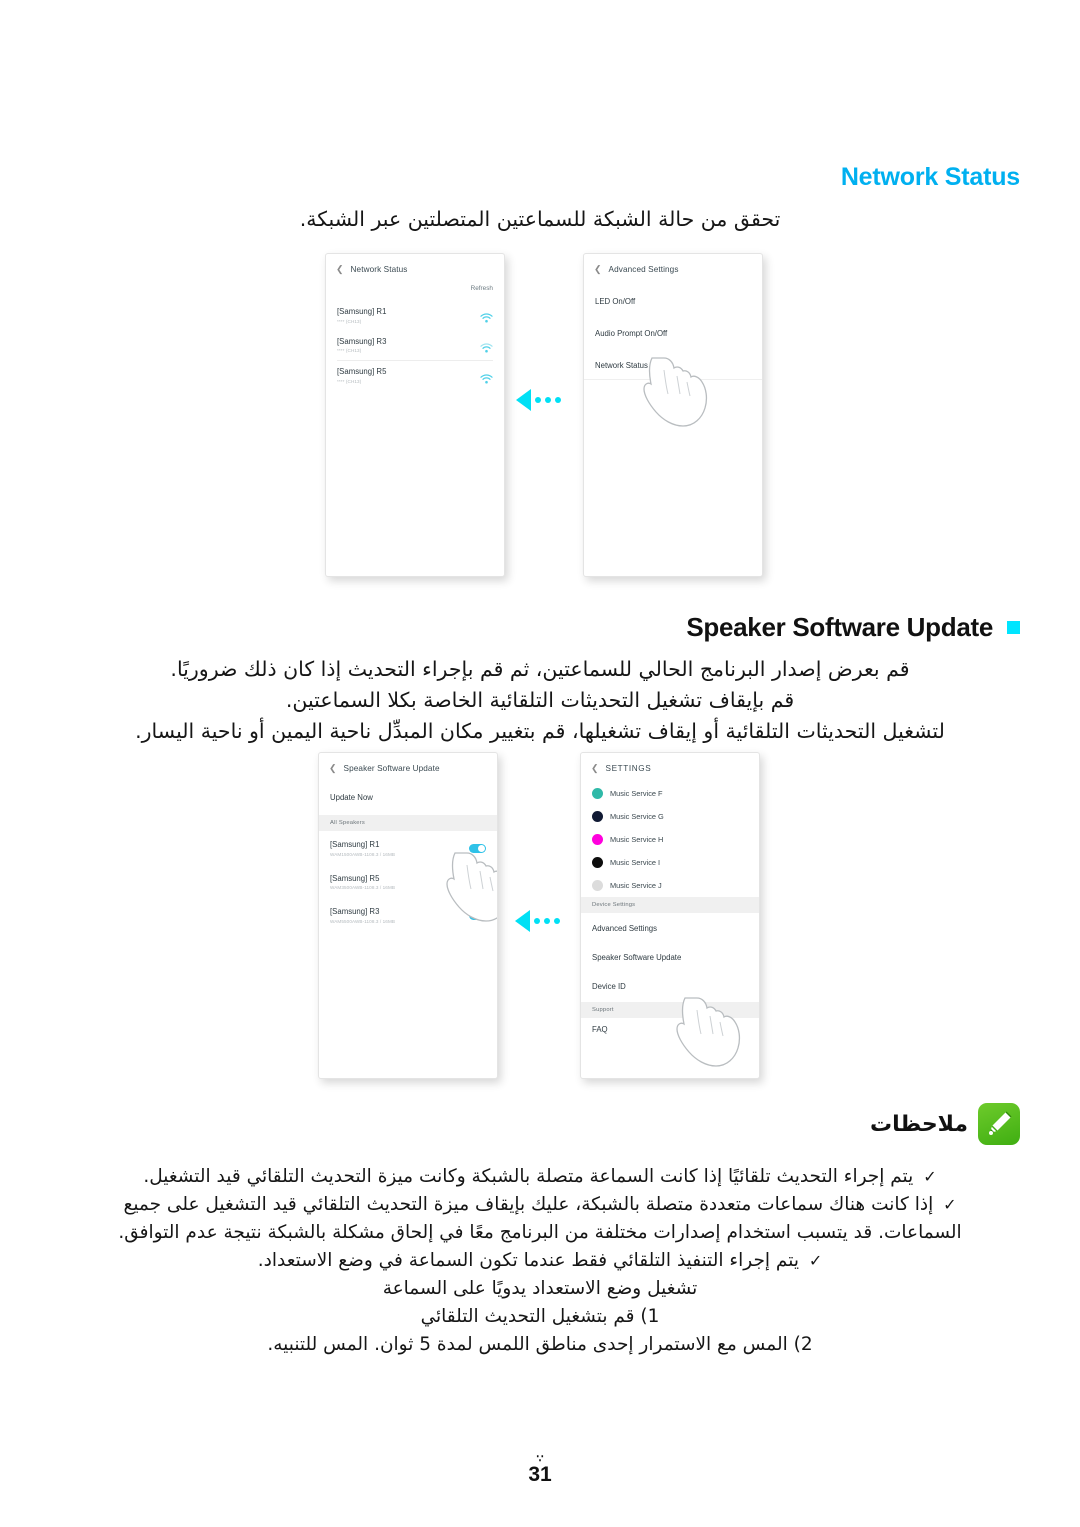 The width and height of the screenshot is (1080, 1527). I want to click on mockup-header: ❮ Advanced Settings, so click(673, 268).